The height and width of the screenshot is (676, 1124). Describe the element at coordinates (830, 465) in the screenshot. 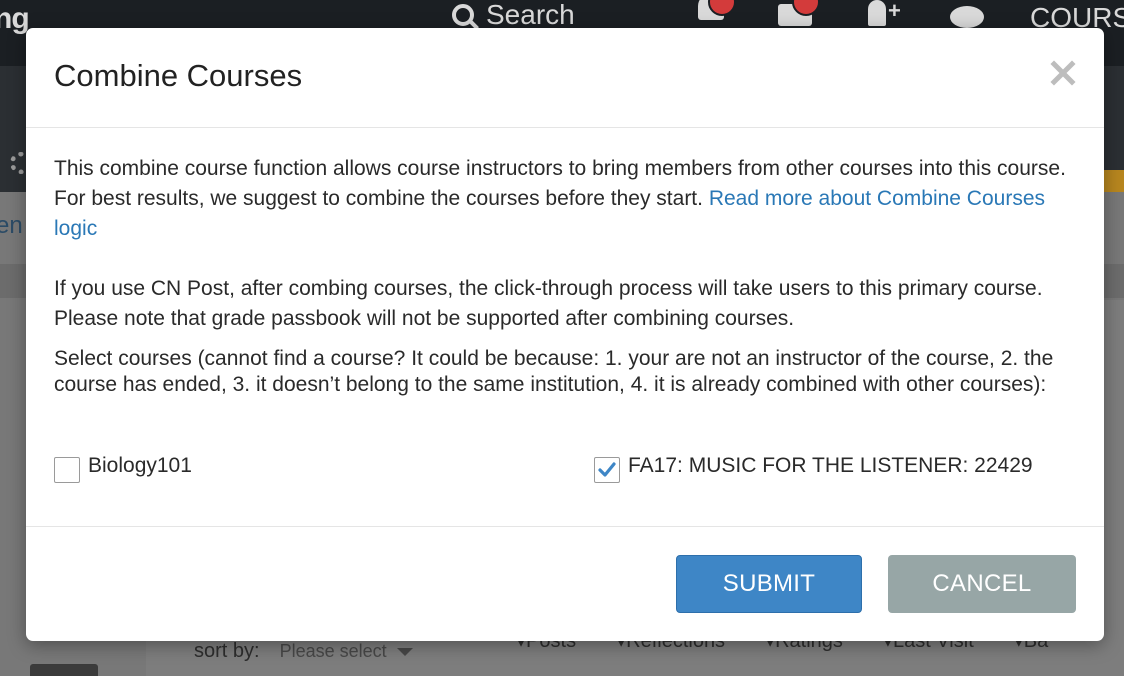

I see `course-label: FA17: MUSIC FOR THE LISTENER: 22429` at that location.